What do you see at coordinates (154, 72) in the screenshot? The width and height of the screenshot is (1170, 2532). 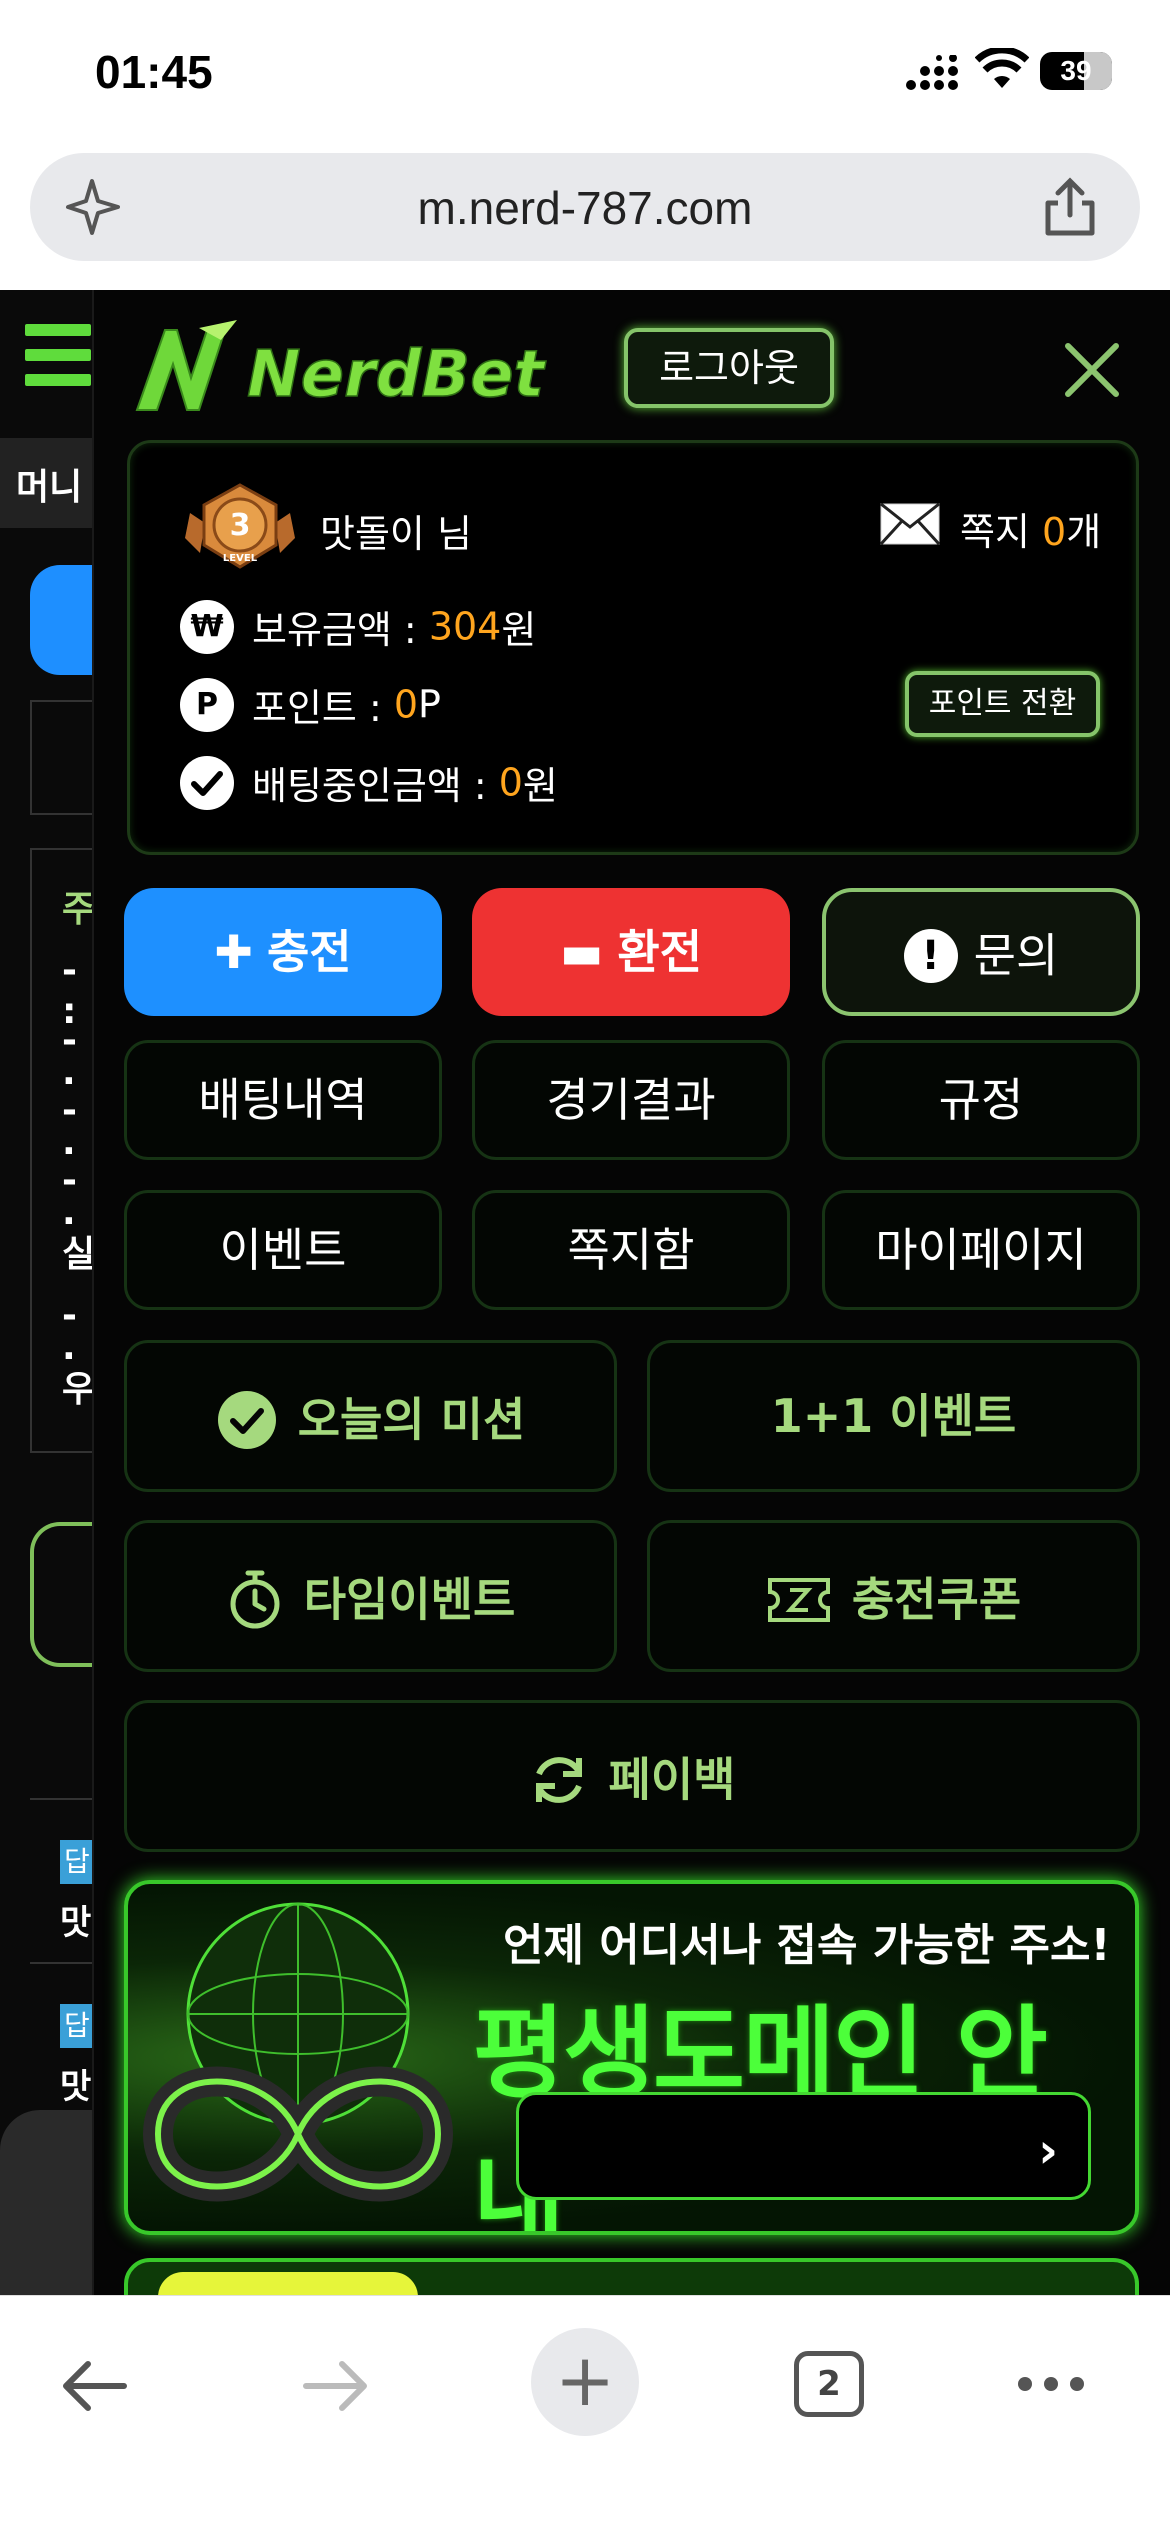 I see `status-time: 01:45` at bounding box center [154, 72].